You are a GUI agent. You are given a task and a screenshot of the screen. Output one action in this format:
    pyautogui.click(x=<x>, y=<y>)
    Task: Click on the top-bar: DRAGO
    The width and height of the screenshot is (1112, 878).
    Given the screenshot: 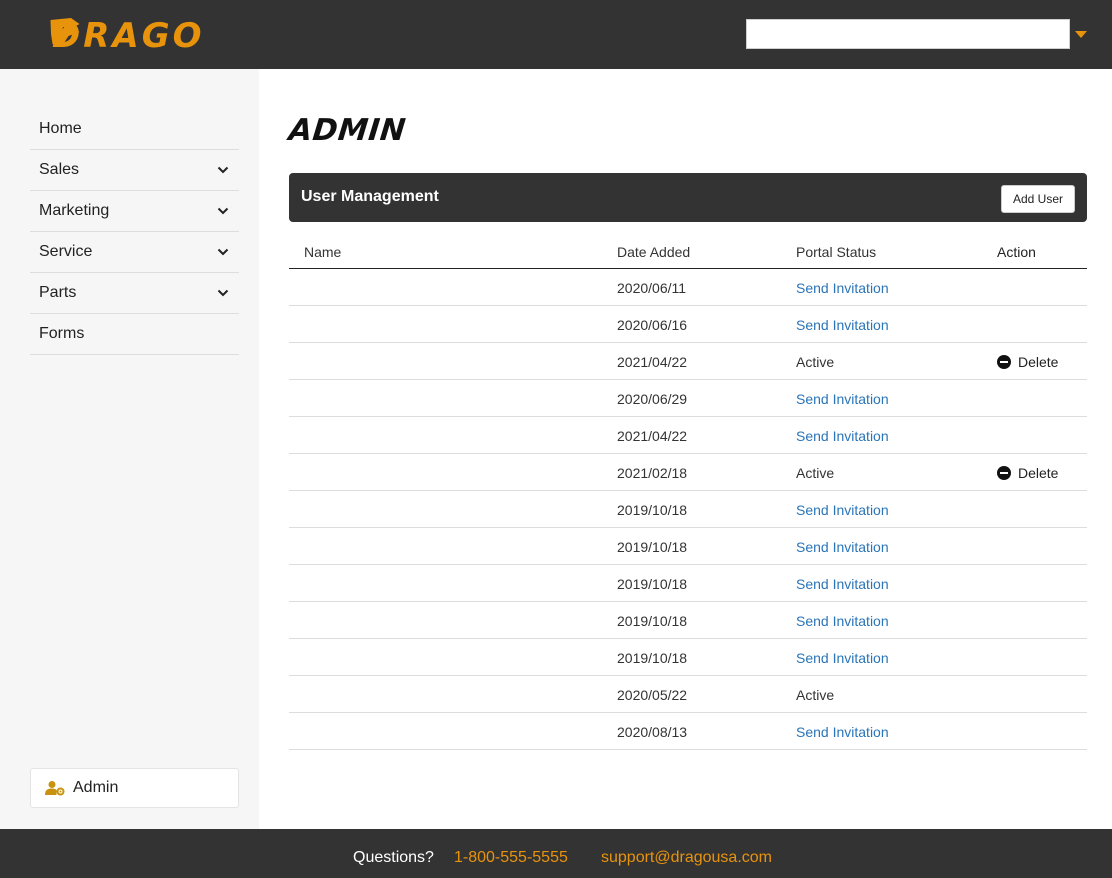 What is the action you would take?
    pyautogui.click(x=556, y=34)
    